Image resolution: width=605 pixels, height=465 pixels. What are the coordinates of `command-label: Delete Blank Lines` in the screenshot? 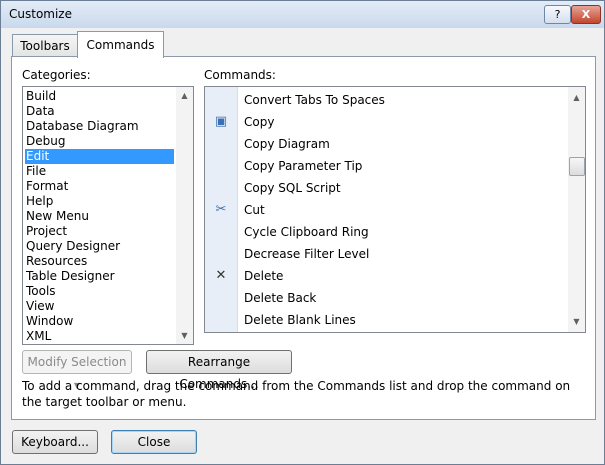 It's located at (300, 320).